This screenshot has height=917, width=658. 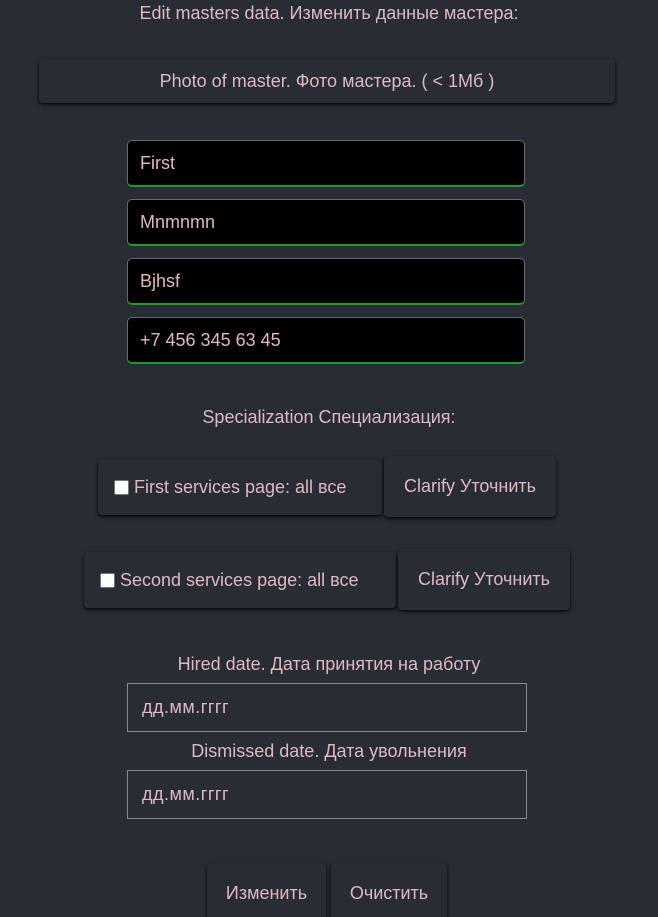 I want to click on first-name-input, so click(x=326, y=163).